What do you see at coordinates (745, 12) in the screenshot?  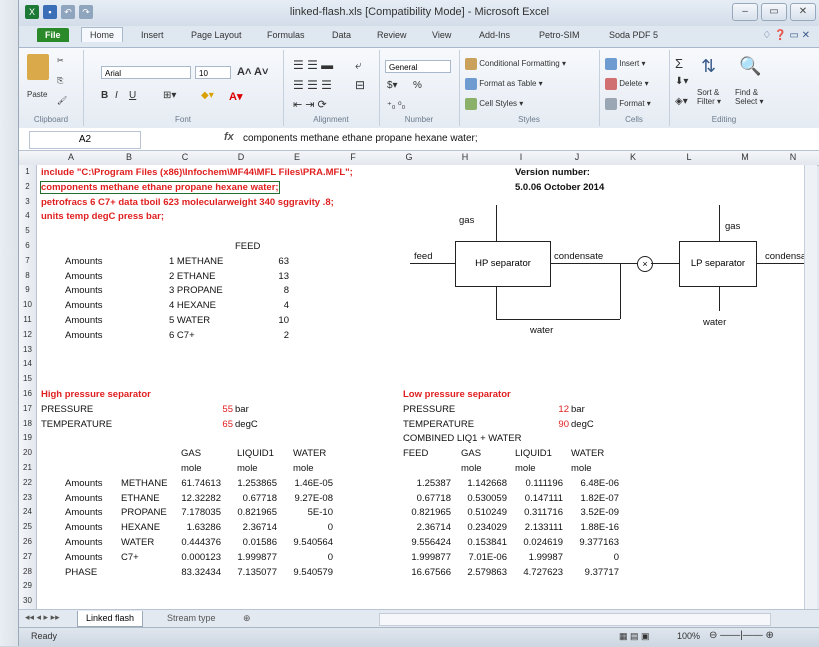 I see `minimize-button: –` at bounding box center [745, 12].